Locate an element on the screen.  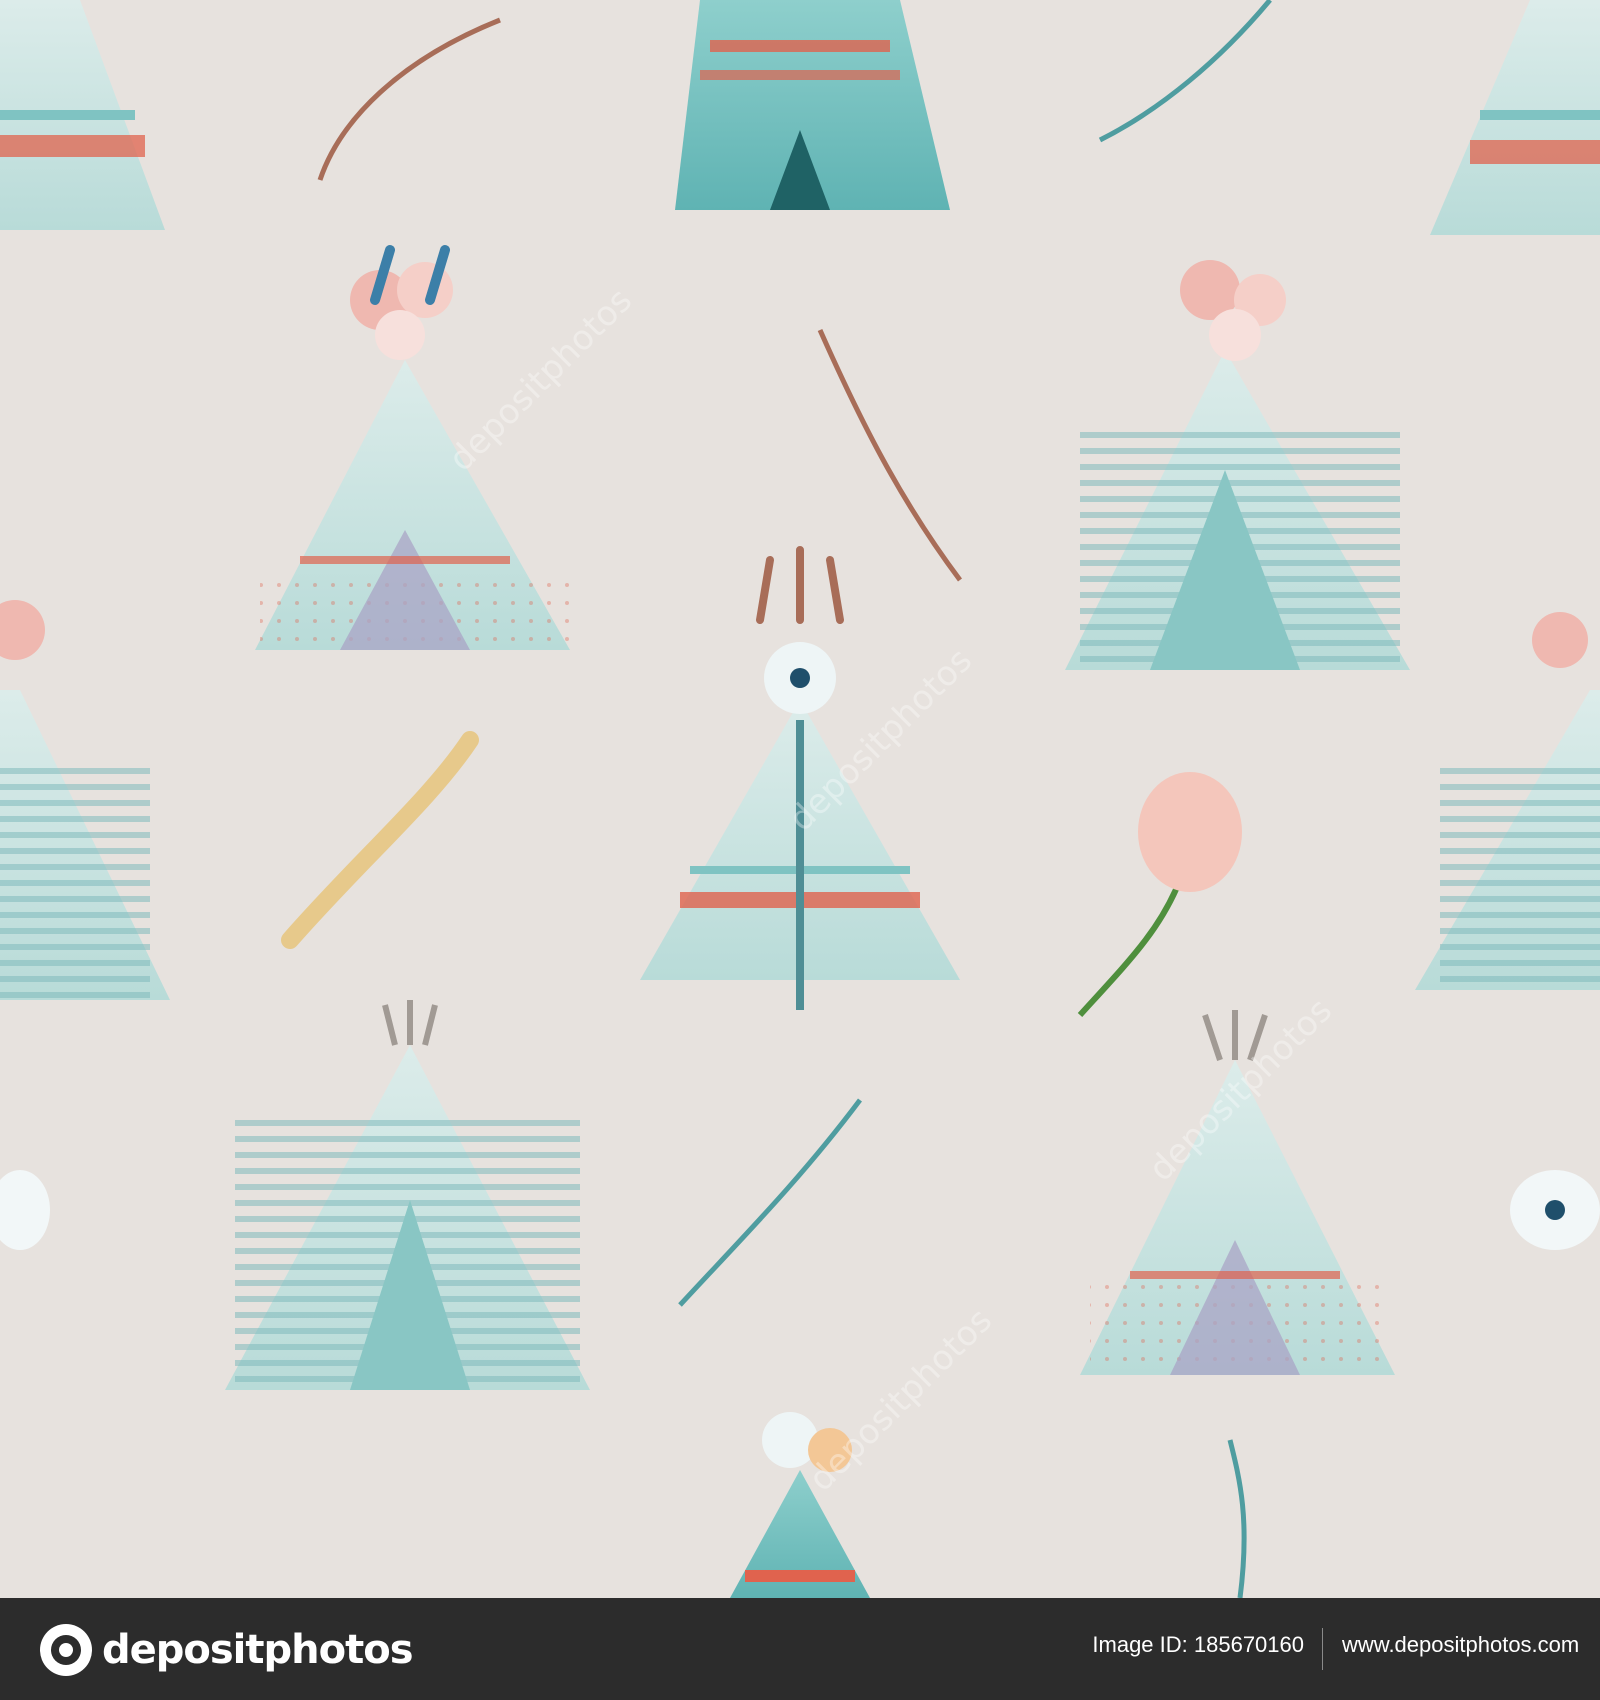
teepee-left-edge is located at coordinates (85, 800).